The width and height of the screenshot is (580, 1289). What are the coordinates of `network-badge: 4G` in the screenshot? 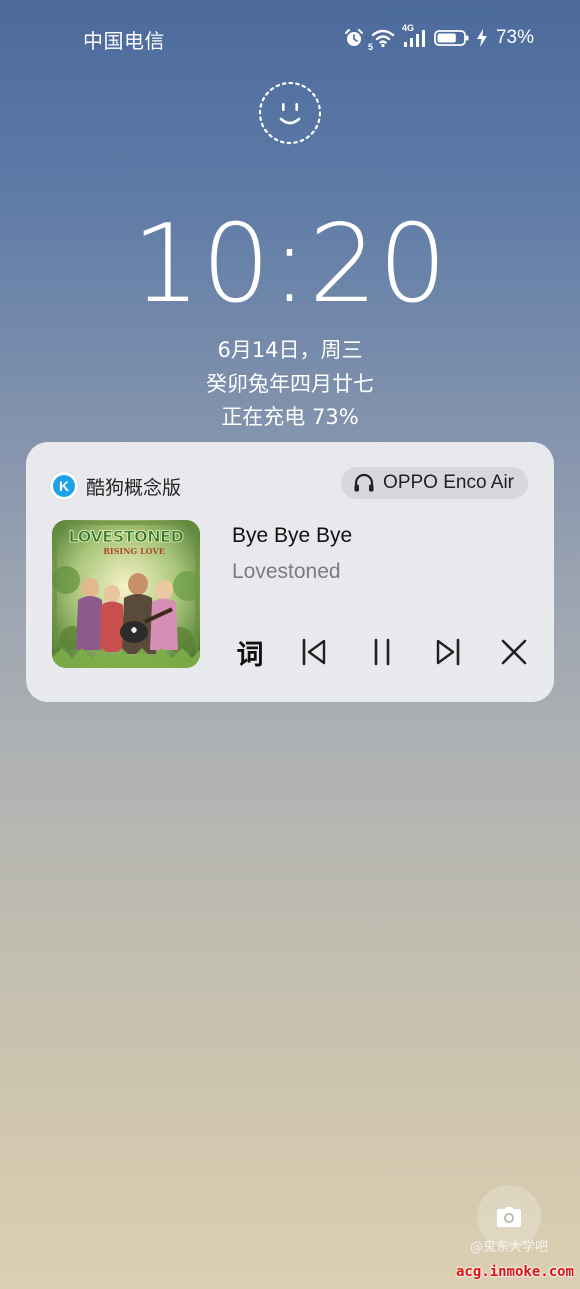 It's located at (407, 28).